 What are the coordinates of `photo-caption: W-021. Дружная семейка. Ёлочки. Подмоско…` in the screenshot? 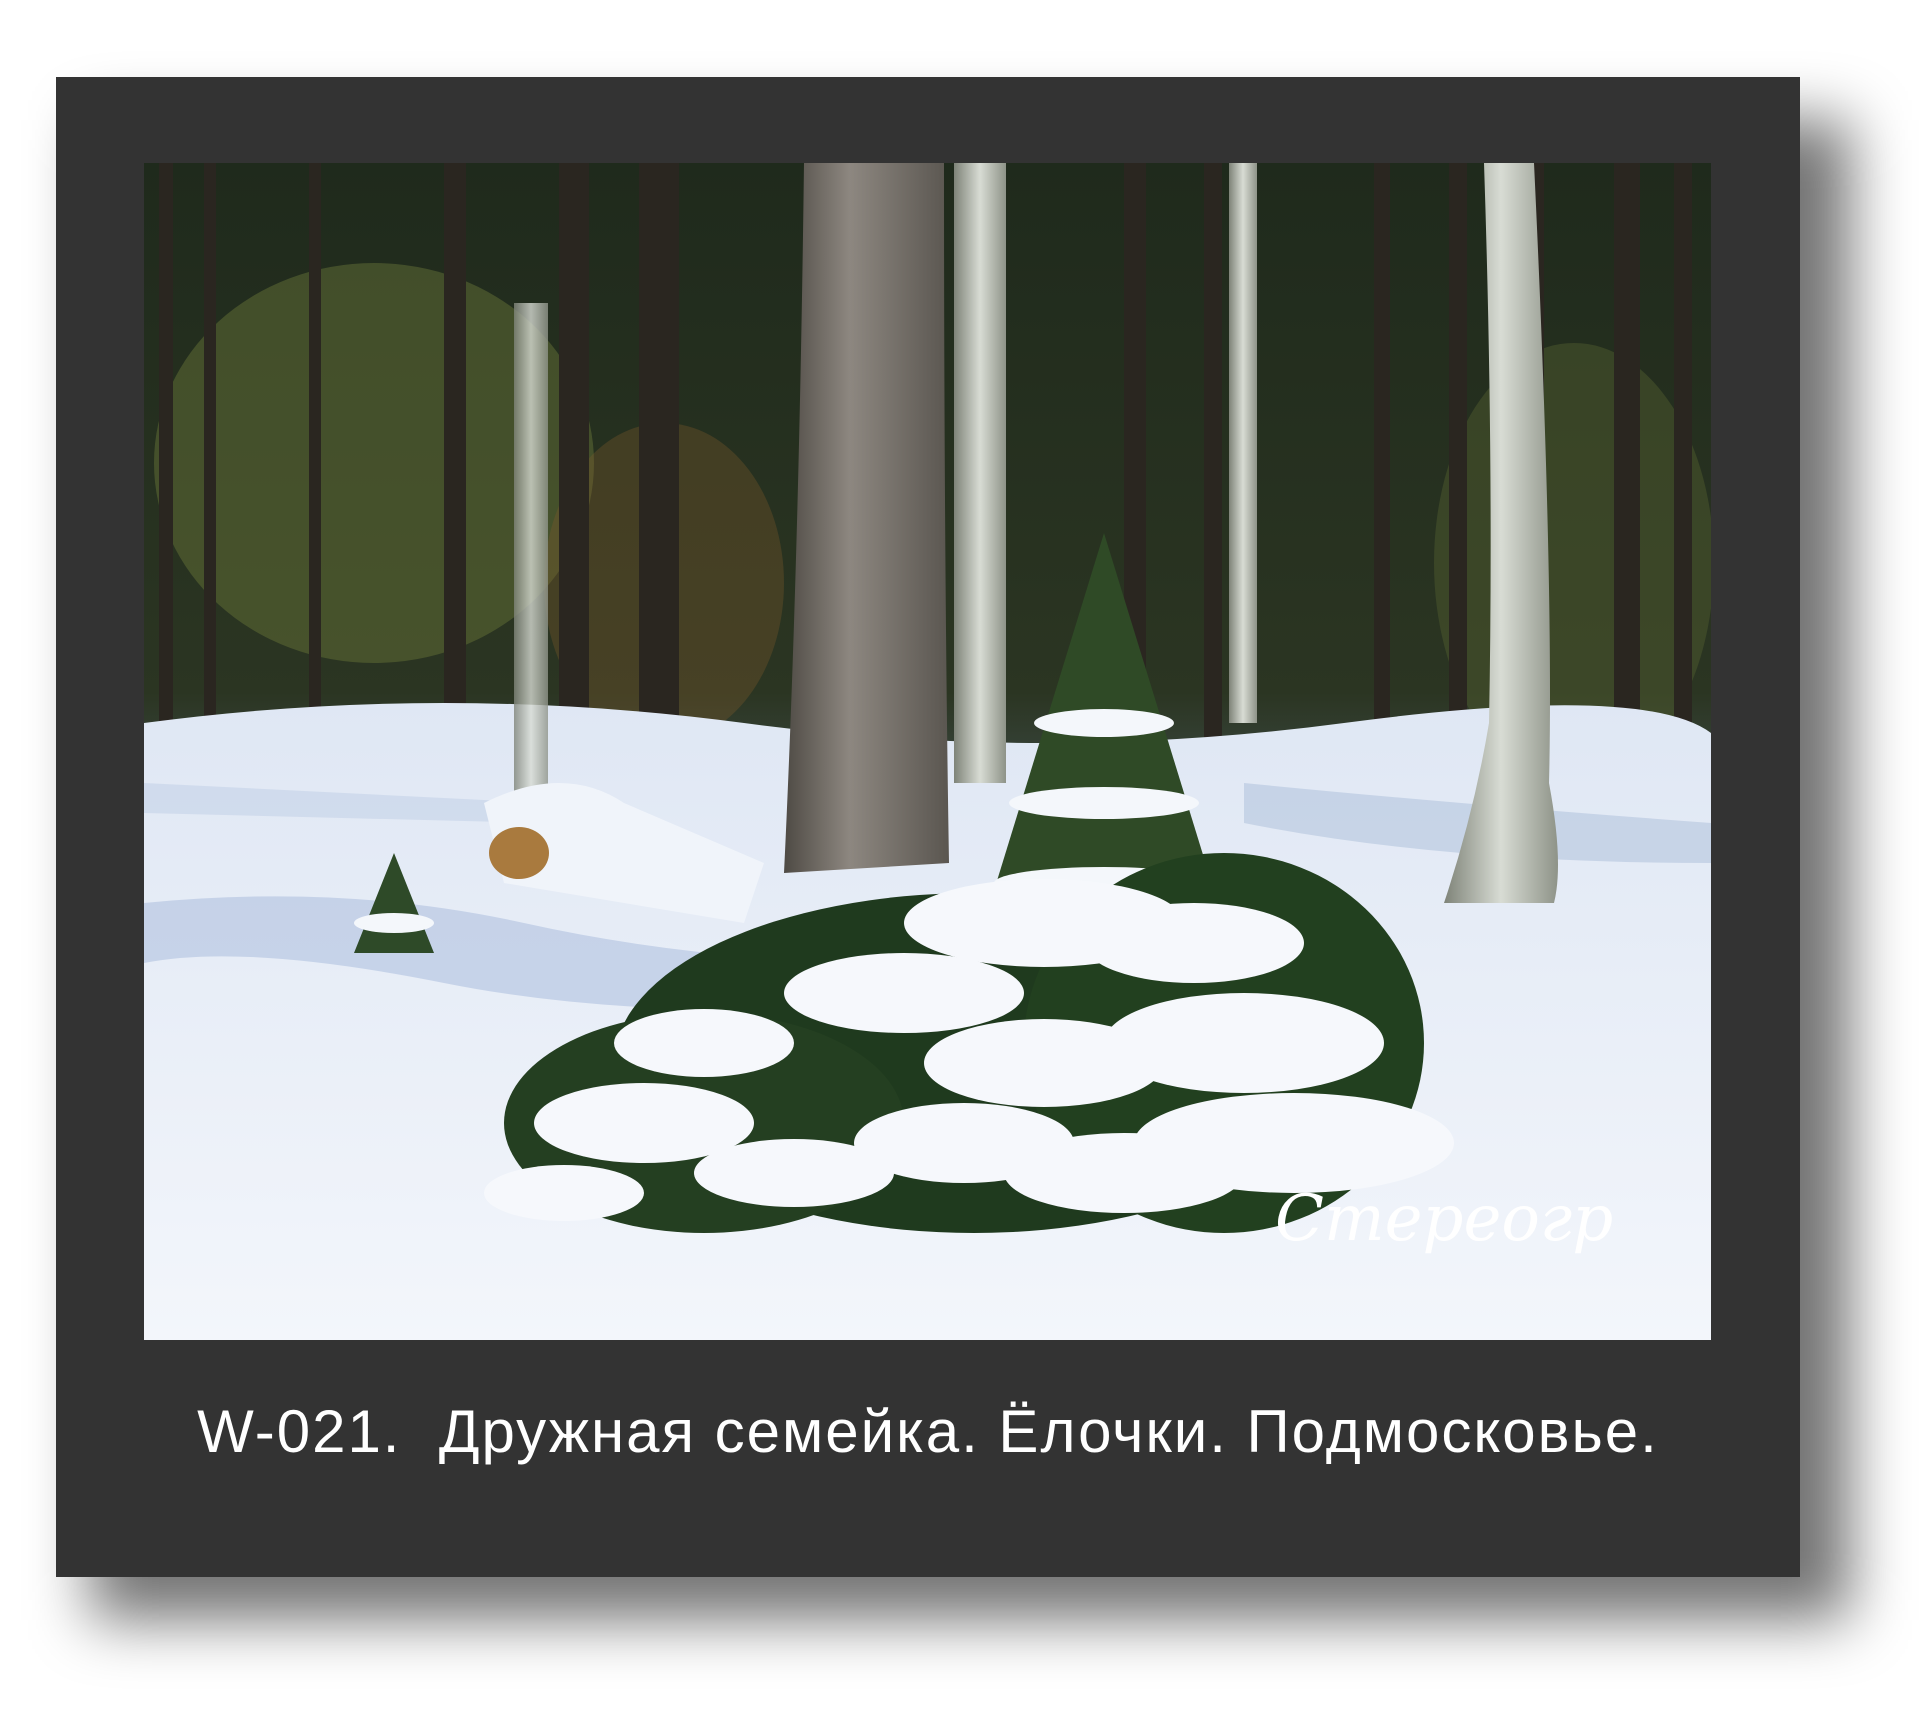 It's located at (928, 1431).